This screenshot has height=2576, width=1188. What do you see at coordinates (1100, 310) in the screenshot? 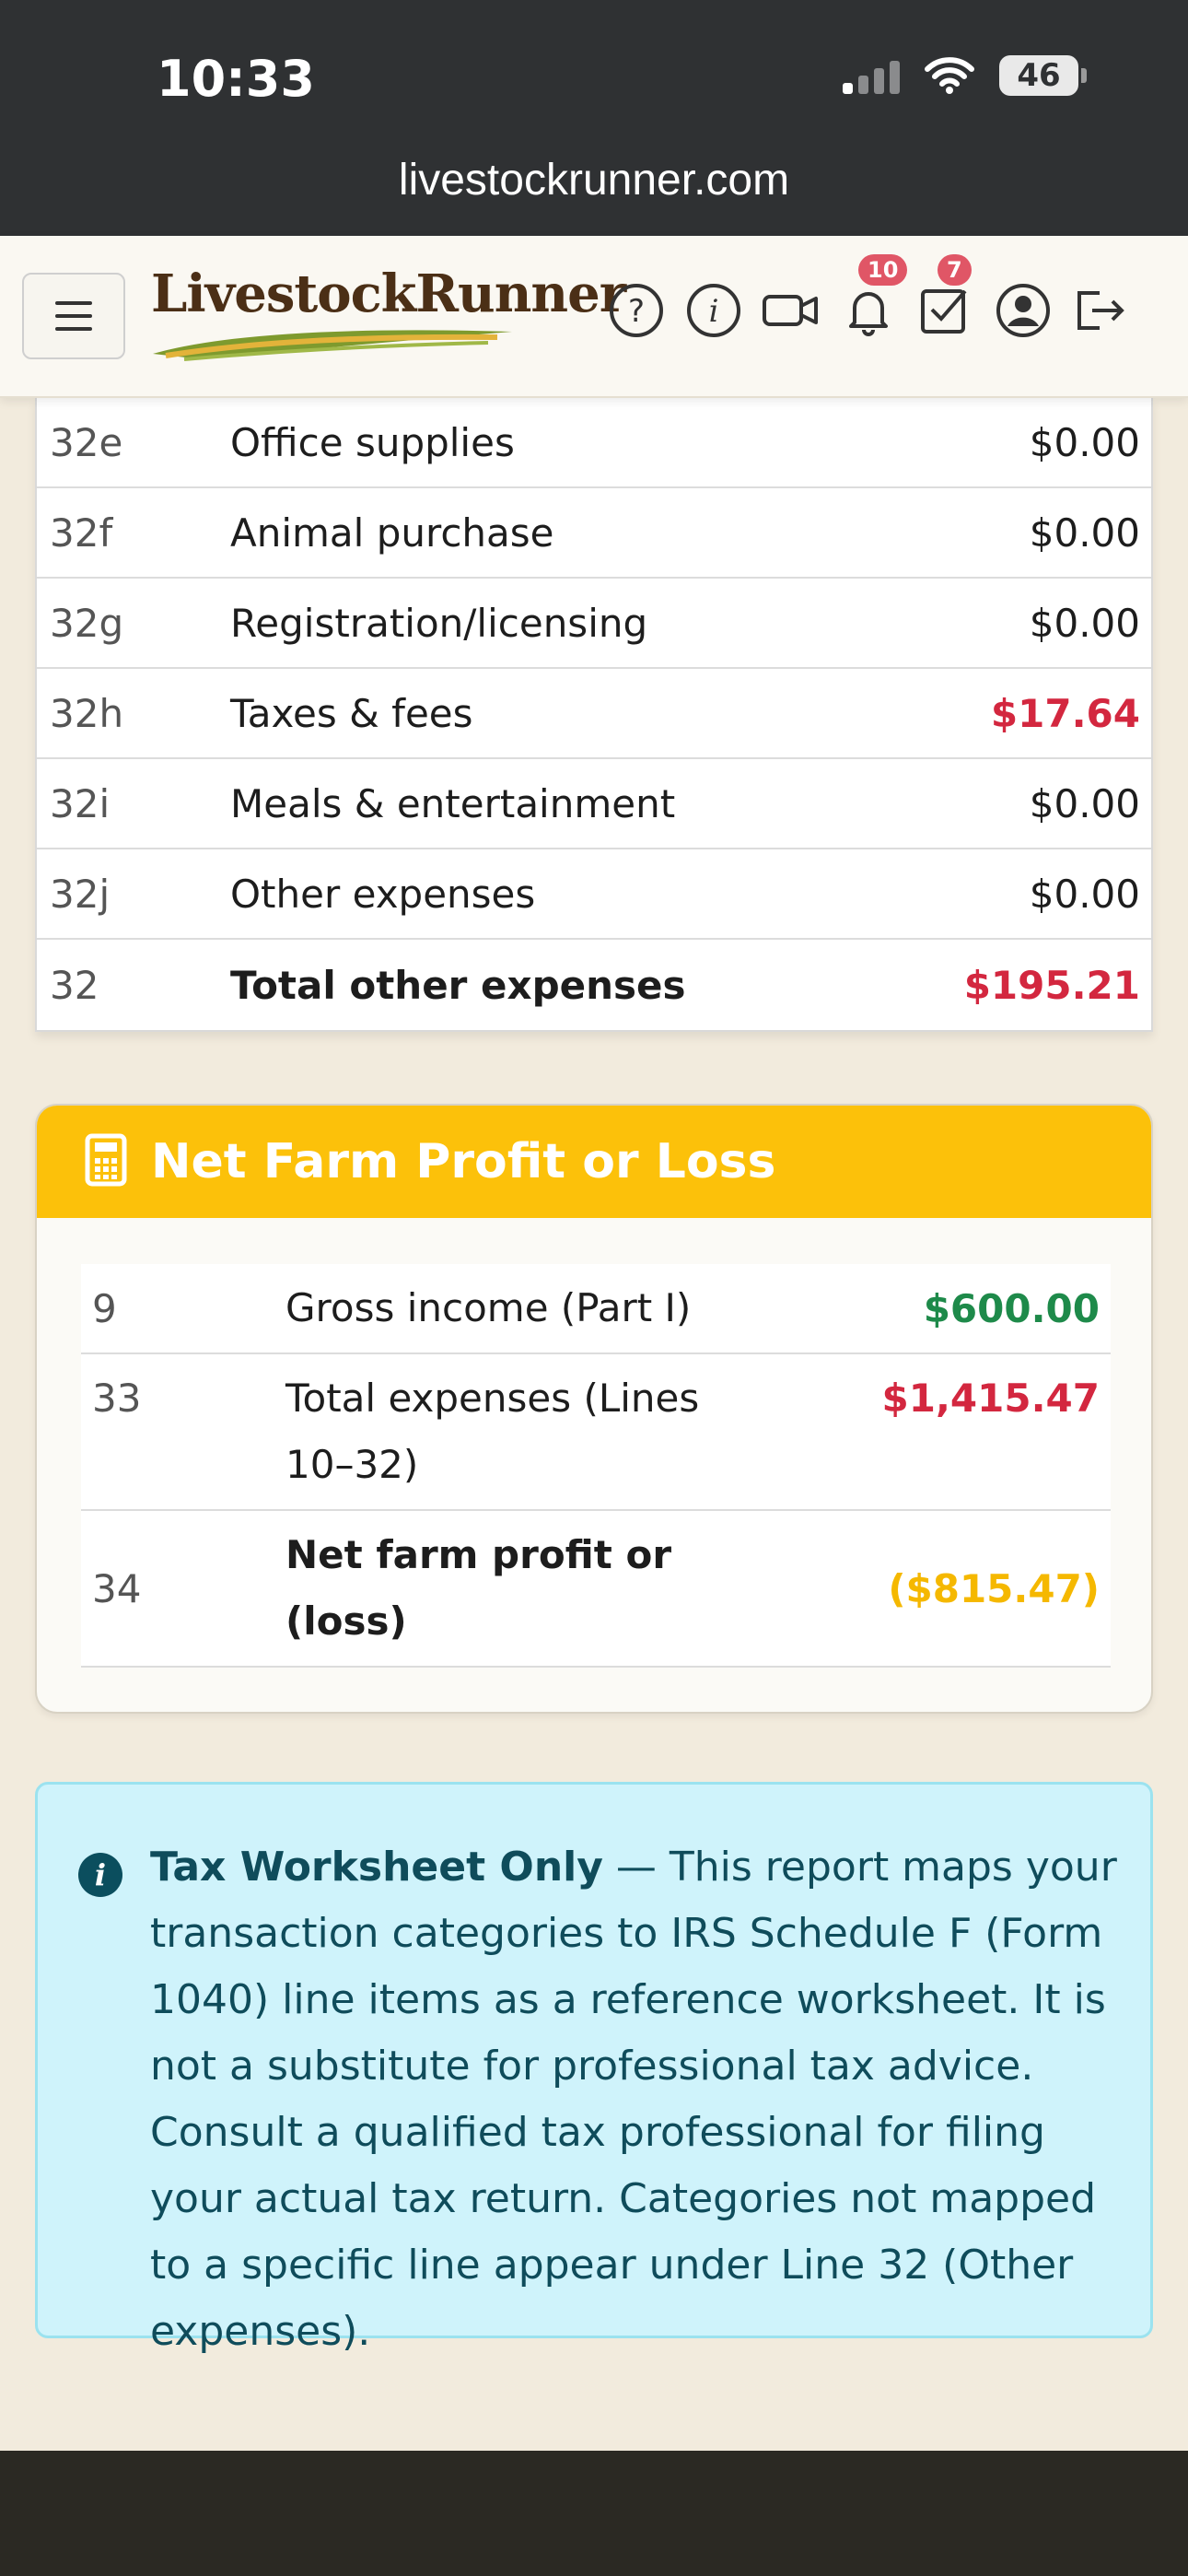
I see `logout-icon` at bounding box center [1100, 310].